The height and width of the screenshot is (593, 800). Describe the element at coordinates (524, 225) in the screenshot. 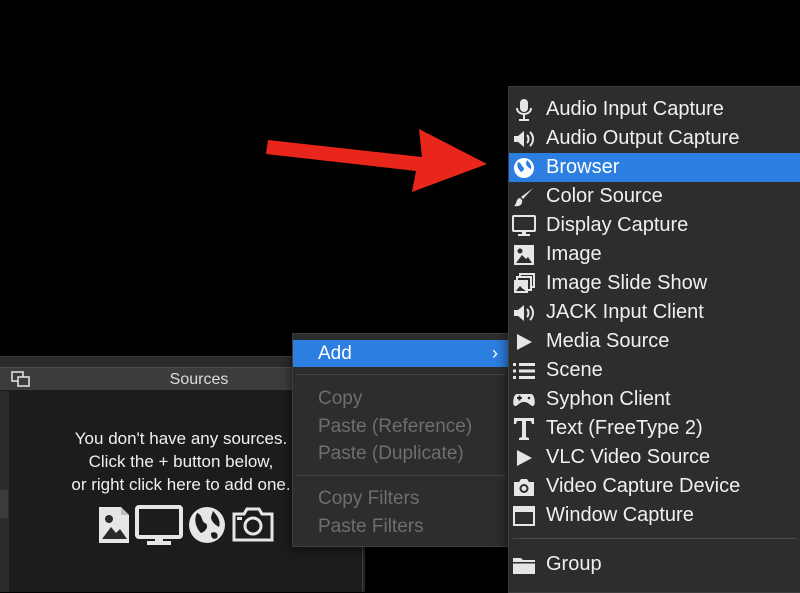

I see `monitor-icon` at that location.